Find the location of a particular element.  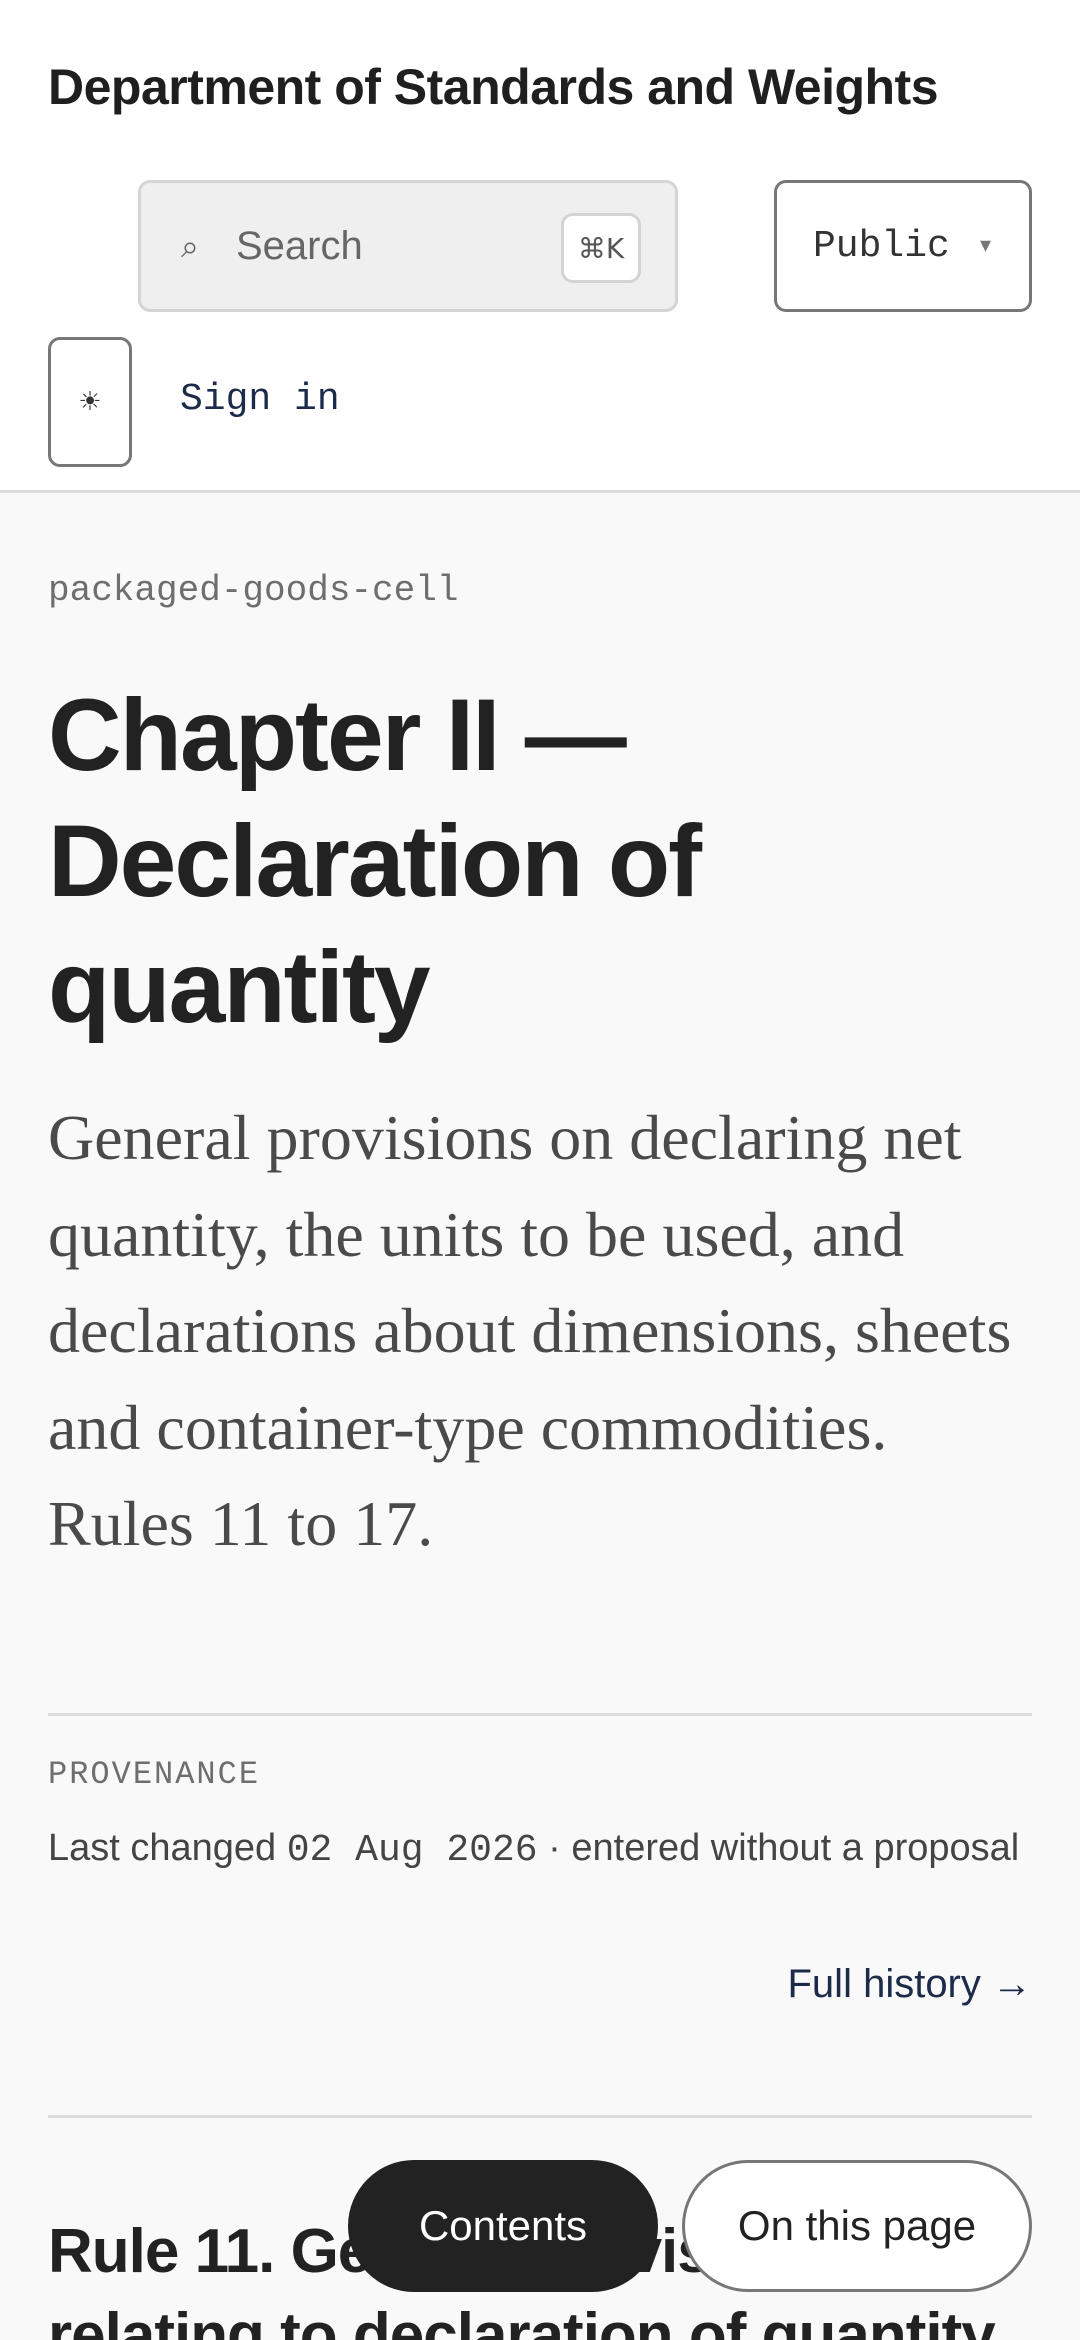

visibility-selected-value: Public is located at coordinates (881, 246).